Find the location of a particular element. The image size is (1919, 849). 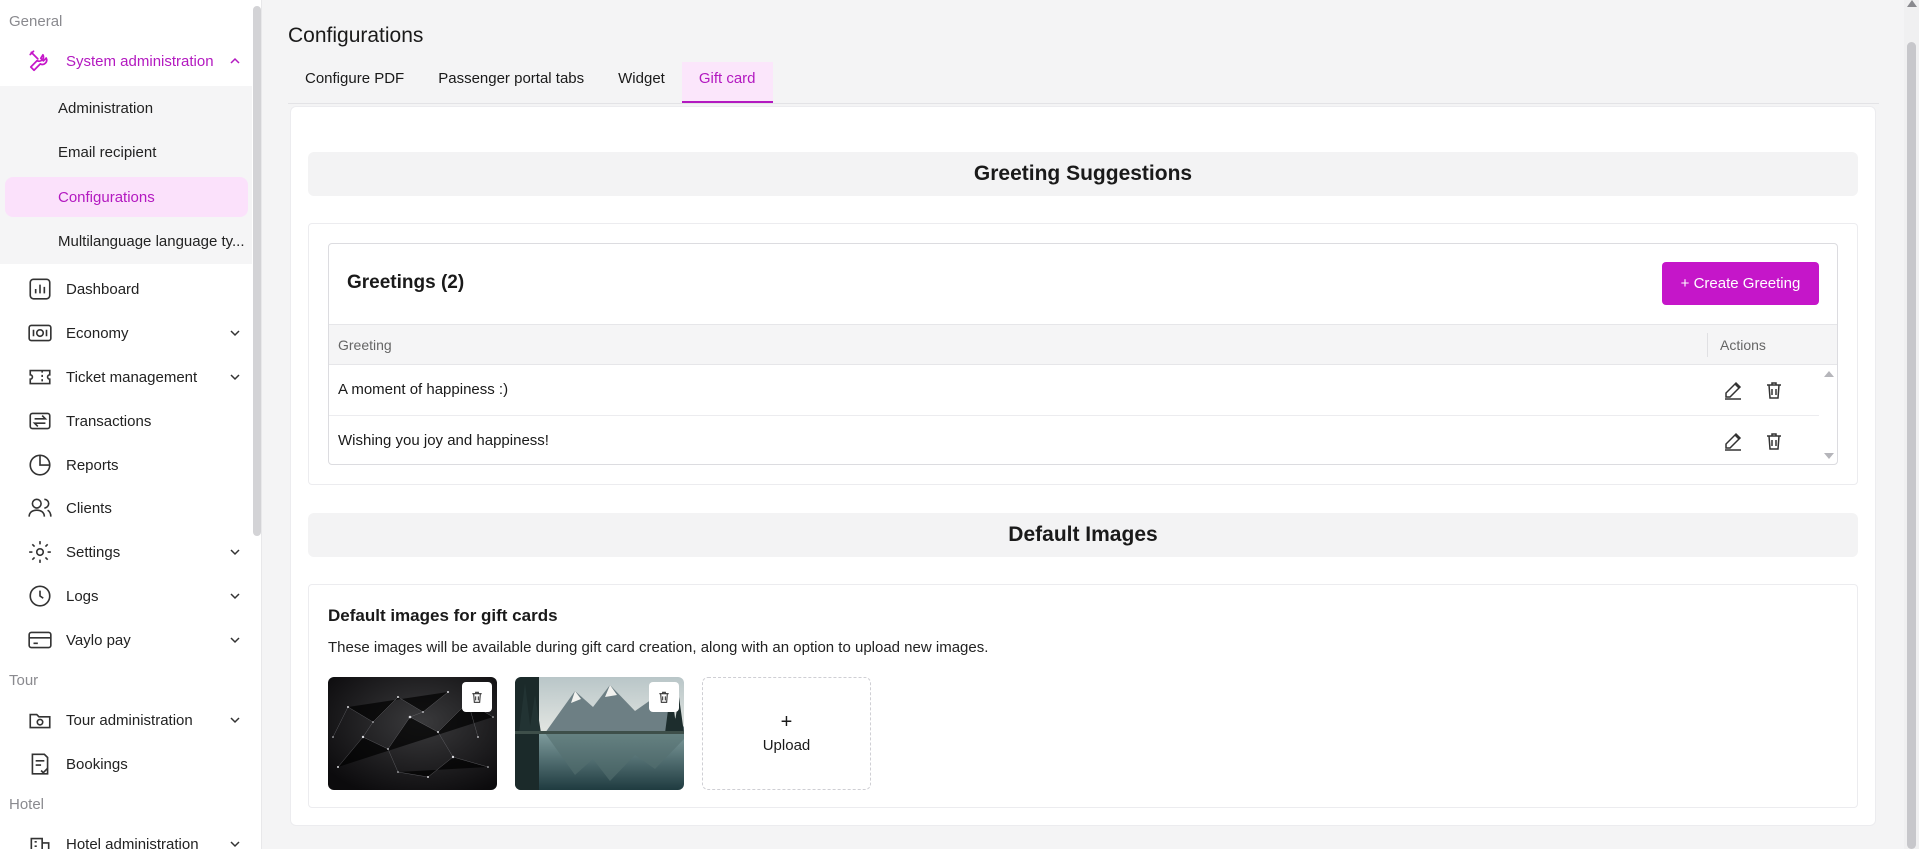

default-images-header: Default Images is located at coordinates (1083, 535).